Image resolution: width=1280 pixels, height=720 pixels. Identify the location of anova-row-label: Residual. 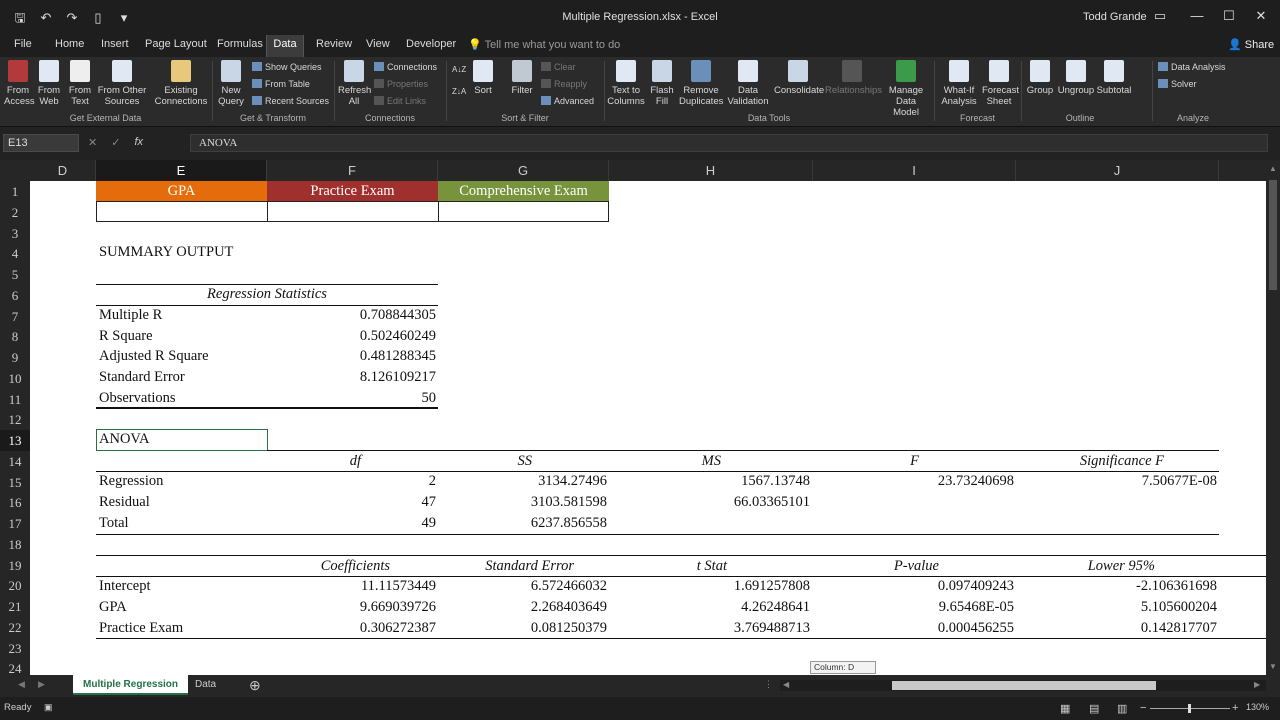
(124, 502).